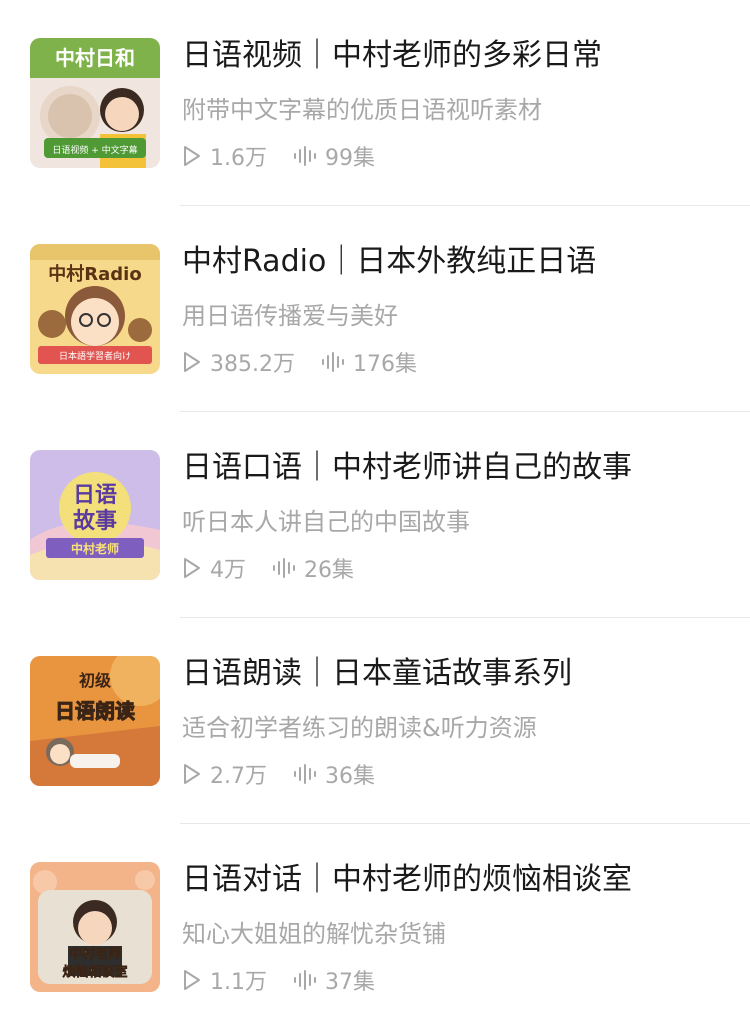 This screenshot has height=1026, width=750. What do you see at coordinates (290, 316) in the screenshot?
I see `album-subtitle: 用日语传播爱与美好` at bounding box center [290, 316].